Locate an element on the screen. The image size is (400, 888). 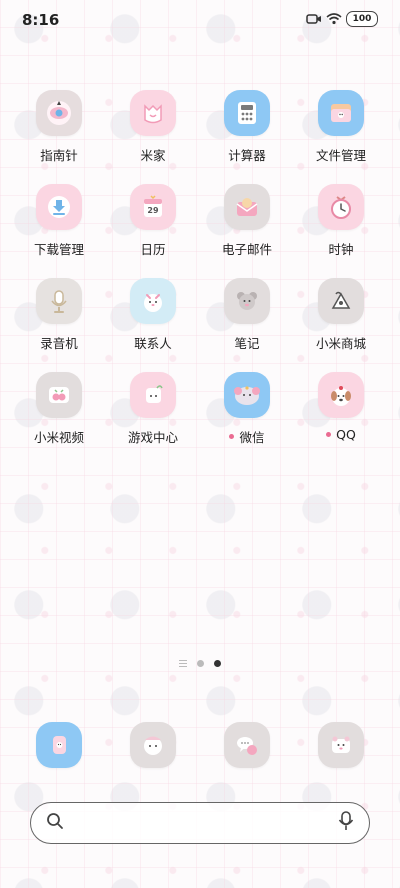
app-label: 时钟 is located at coordinates (341, 249).